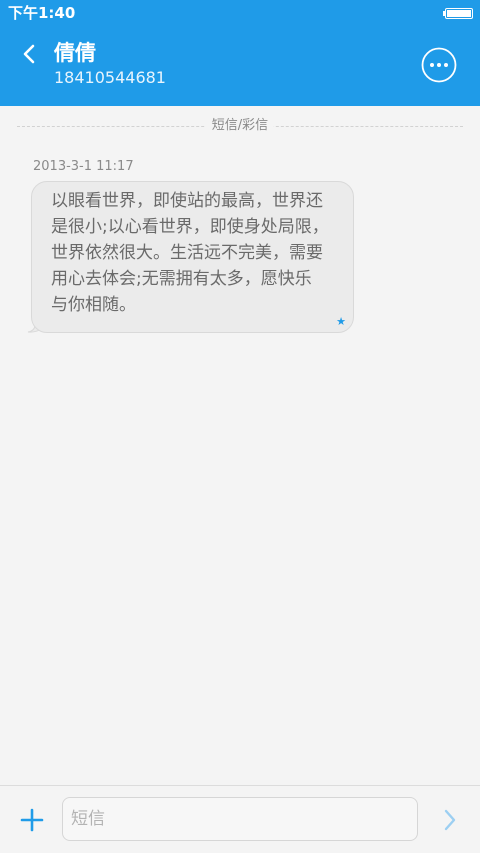 The height and width of the screenshot is (853, 480). I want to click on ellipsis-circle-icon, so click(439, 65).